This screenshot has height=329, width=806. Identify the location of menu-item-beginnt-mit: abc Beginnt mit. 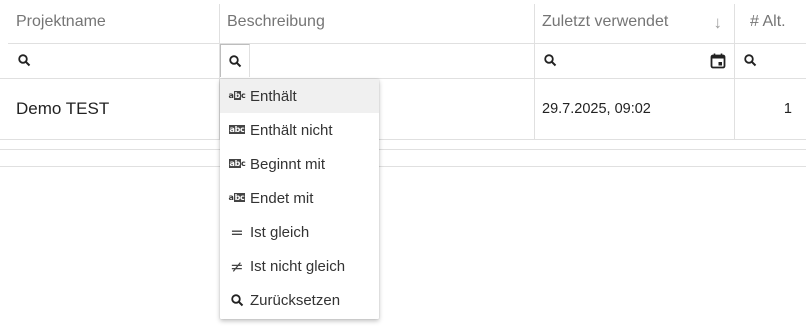
(299, 164).